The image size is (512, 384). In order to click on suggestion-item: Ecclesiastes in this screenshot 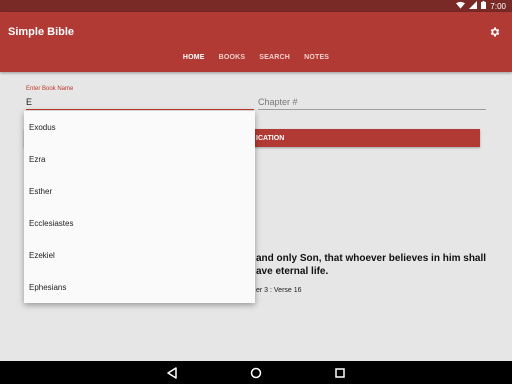, I will do `click(139, 223)`.